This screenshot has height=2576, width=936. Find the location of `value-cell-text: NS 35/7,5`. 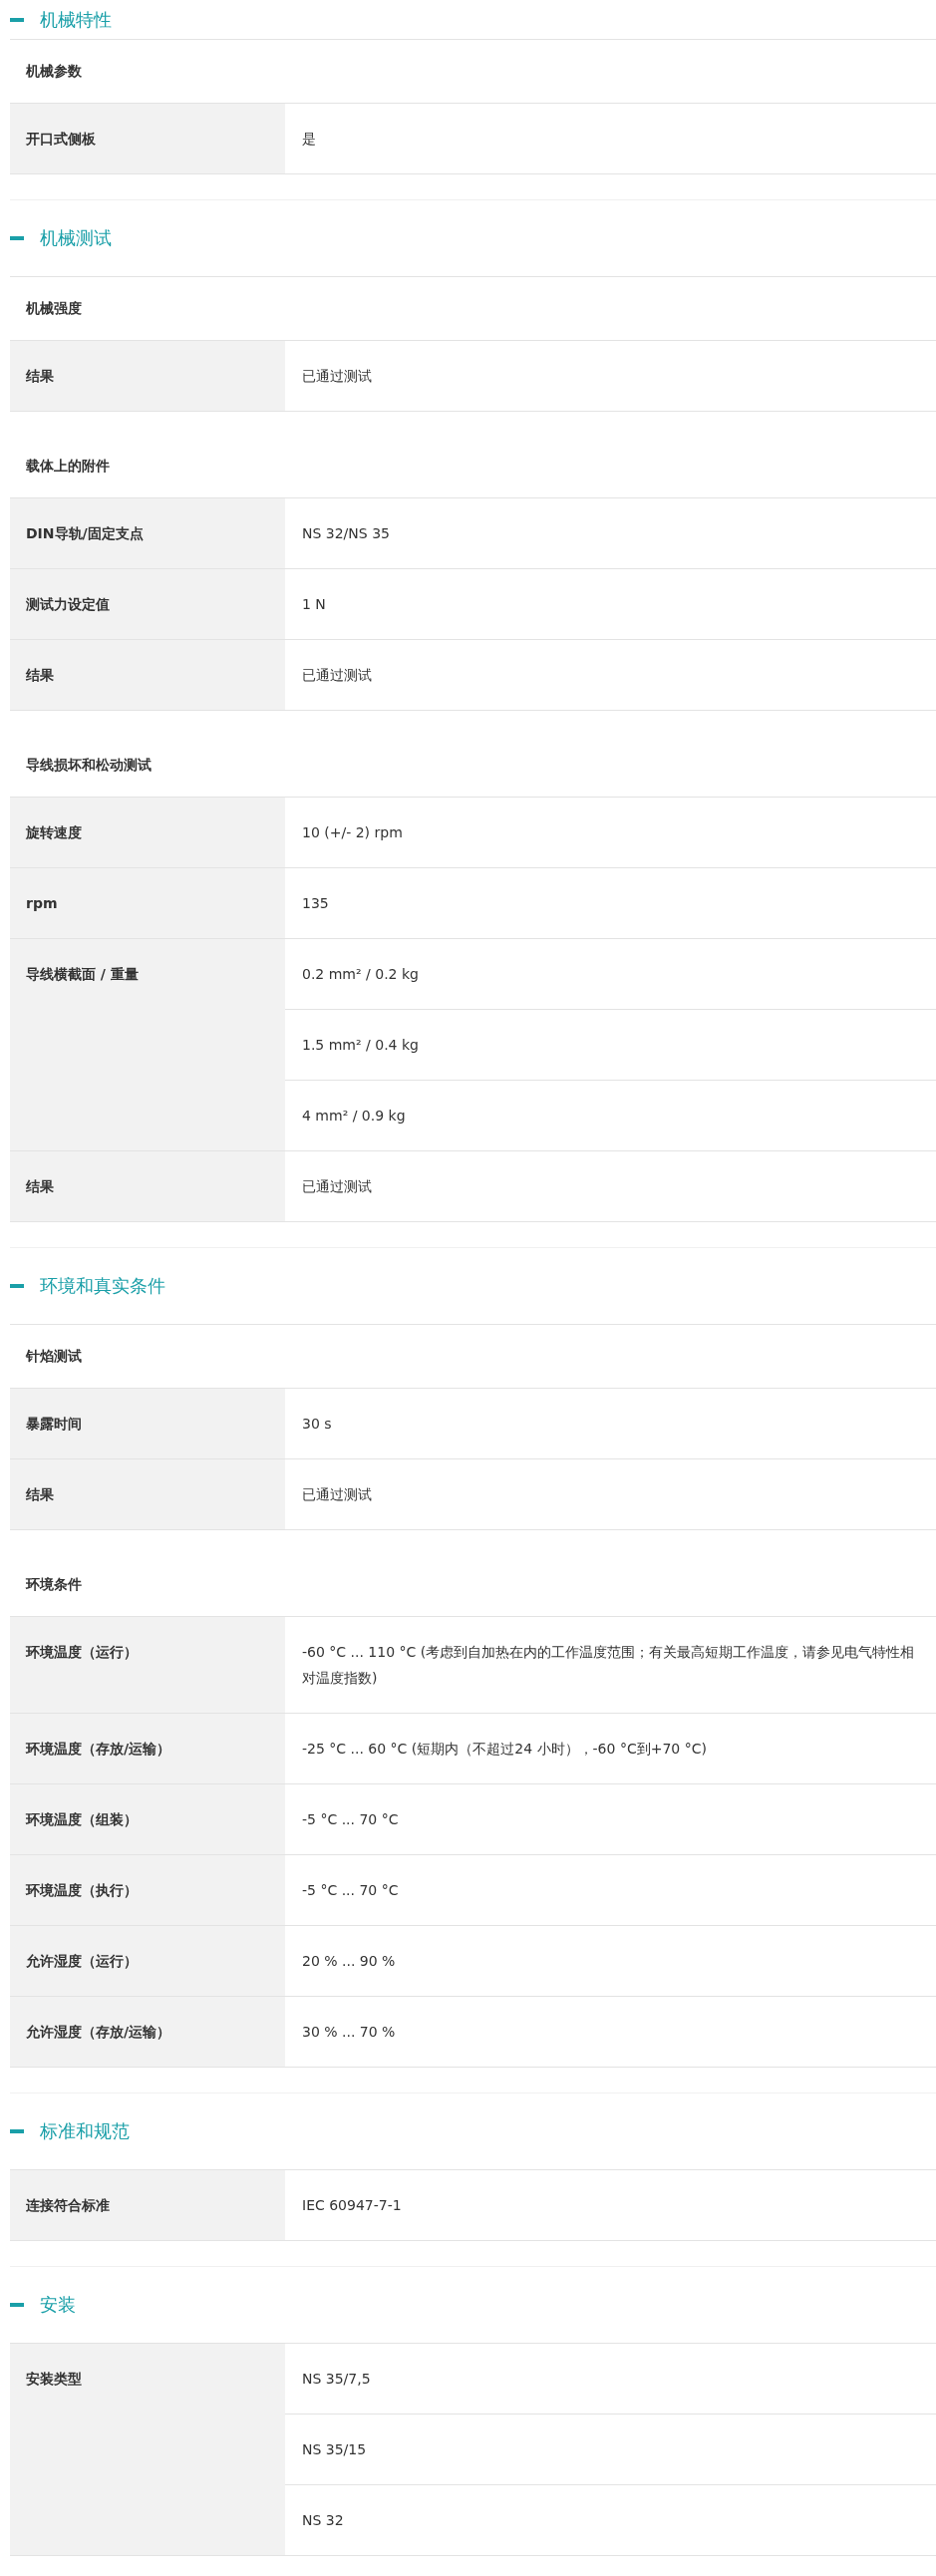

value-cell-text: NS 35/7,5 is located at coordinates (336, 2379).